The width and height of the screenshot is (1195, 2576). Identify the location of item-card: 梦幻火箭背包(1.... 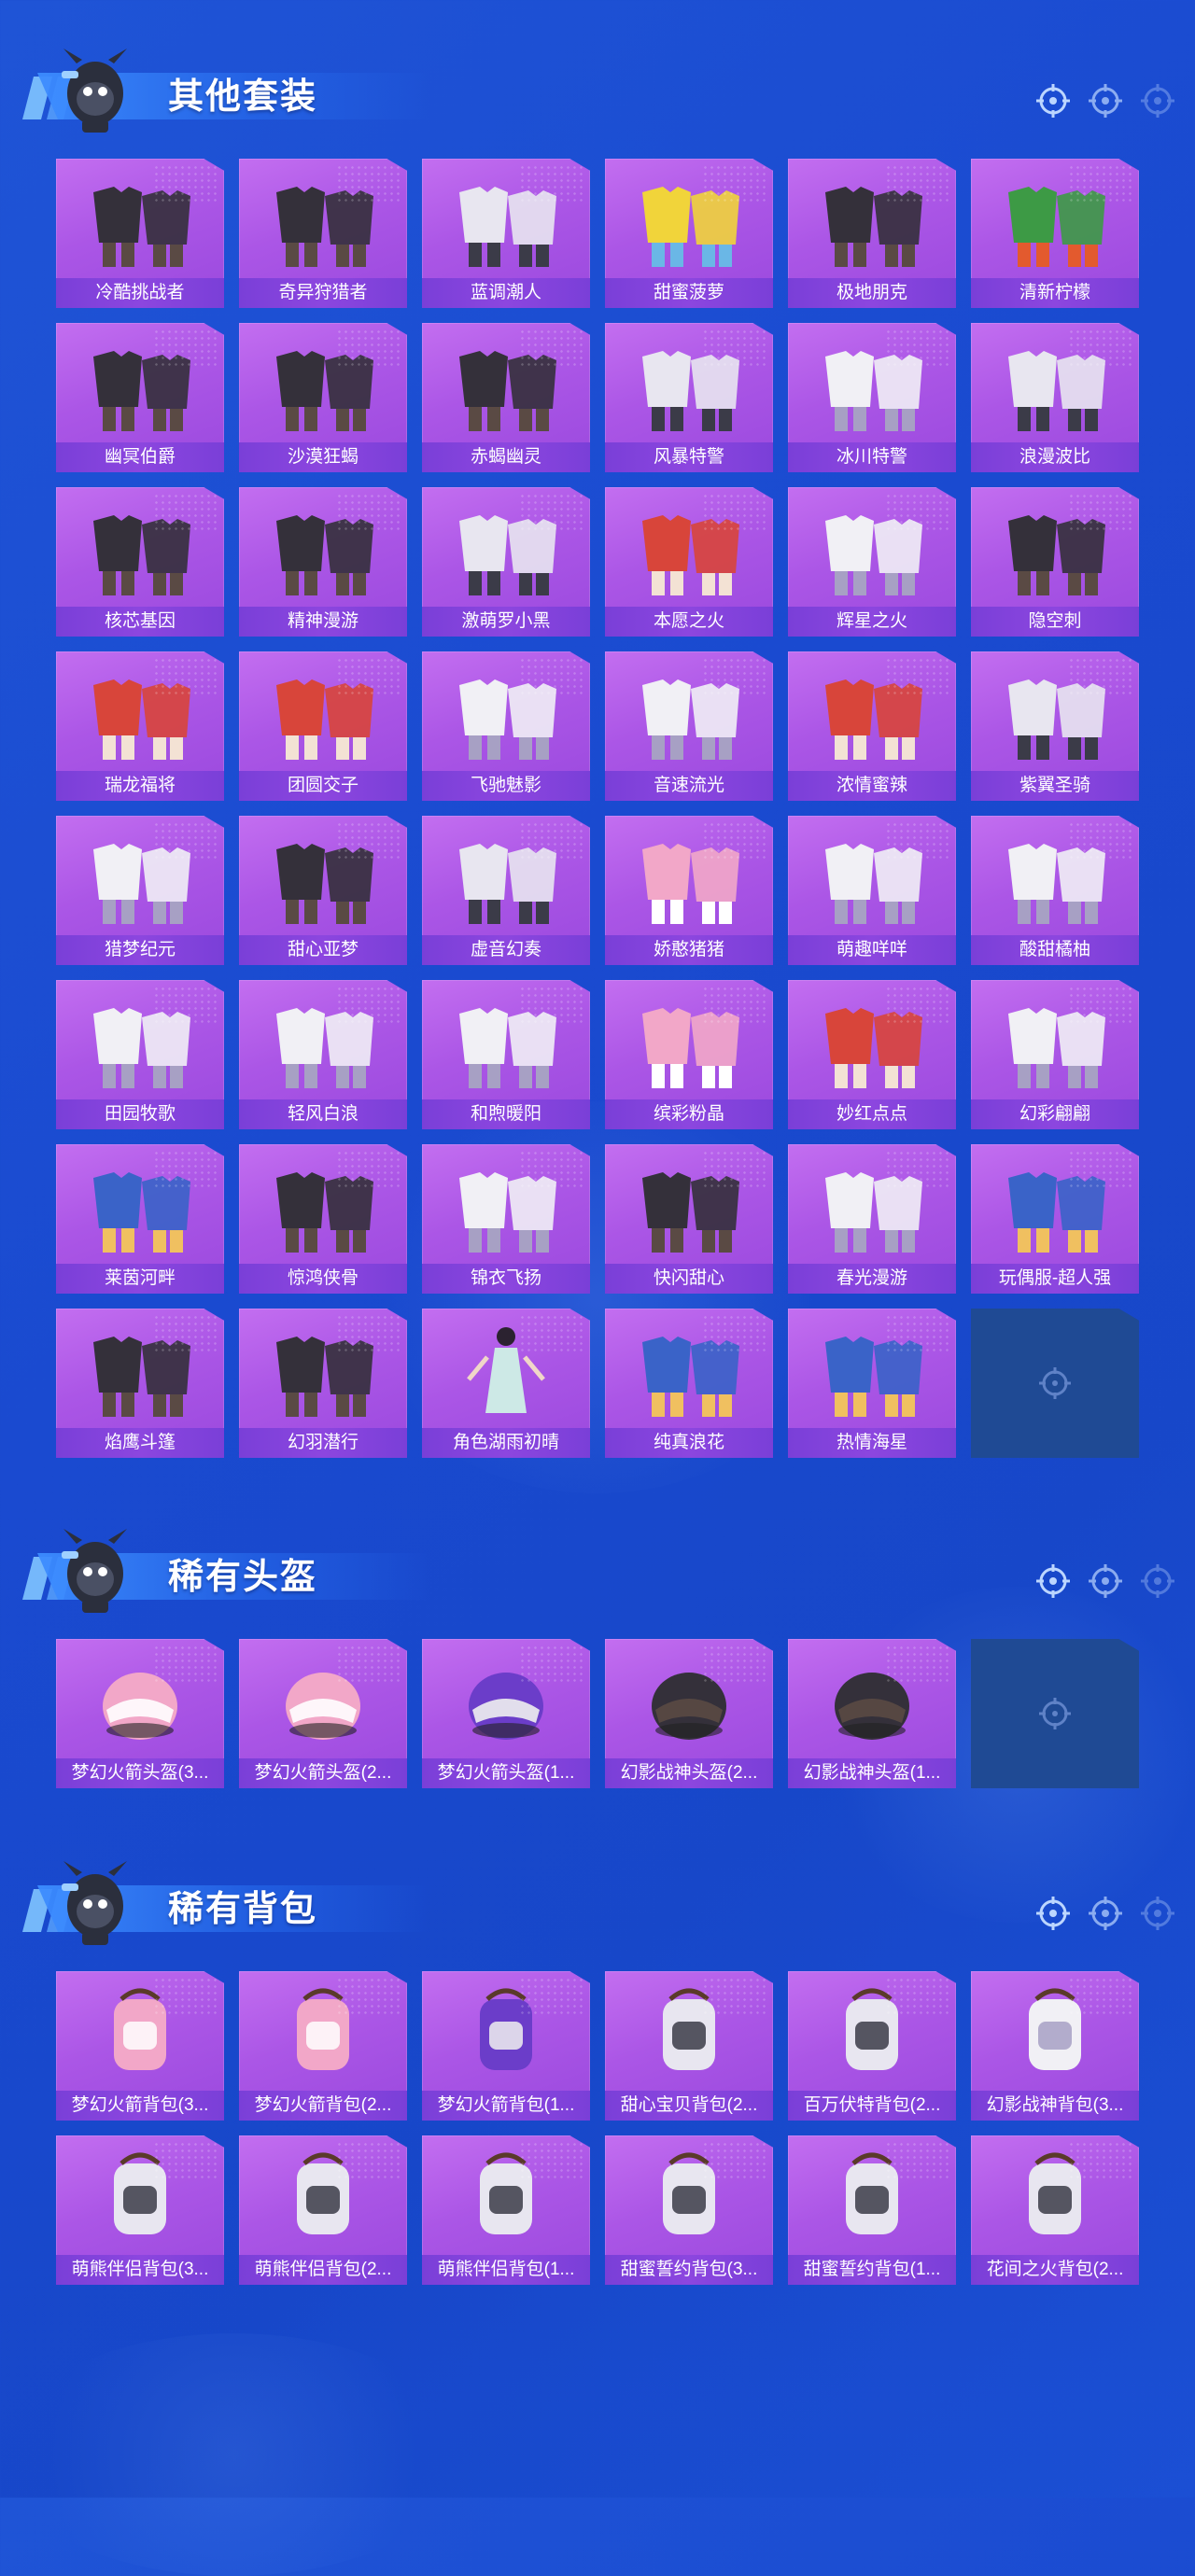
(506, 2046).